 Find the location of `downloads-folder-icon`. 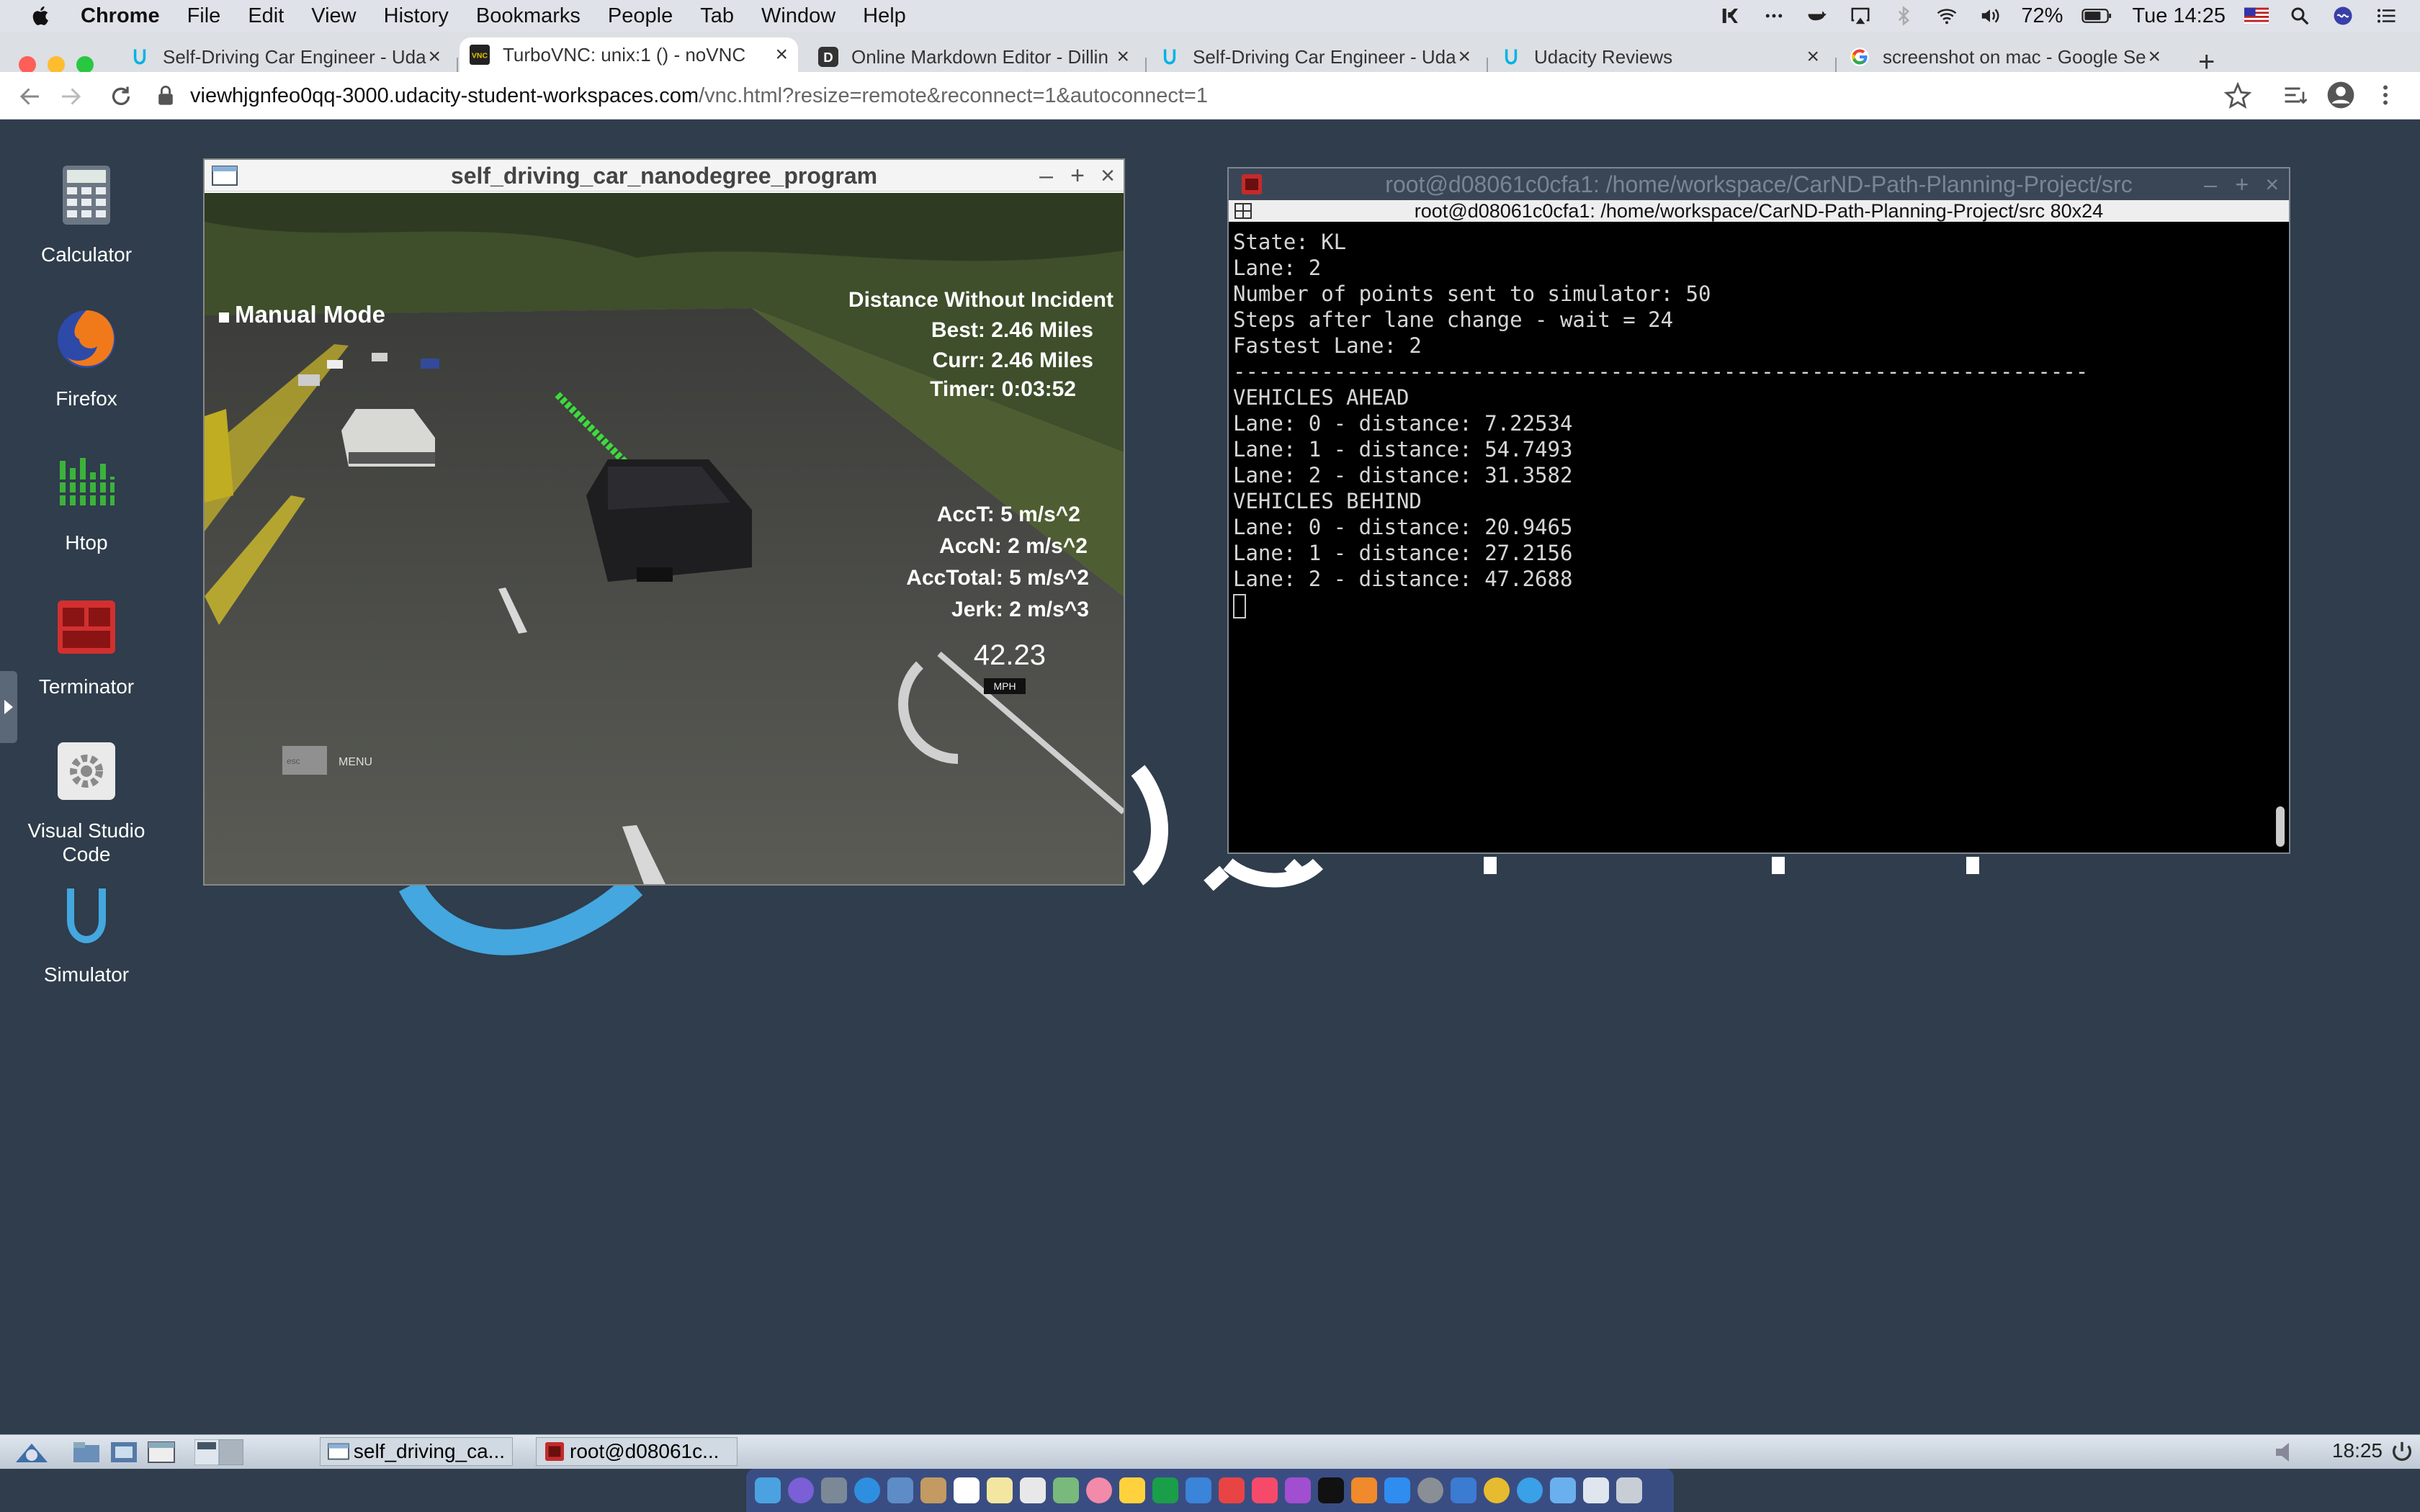

downloads-folder-icon is located at coordinates (1563, 1490).